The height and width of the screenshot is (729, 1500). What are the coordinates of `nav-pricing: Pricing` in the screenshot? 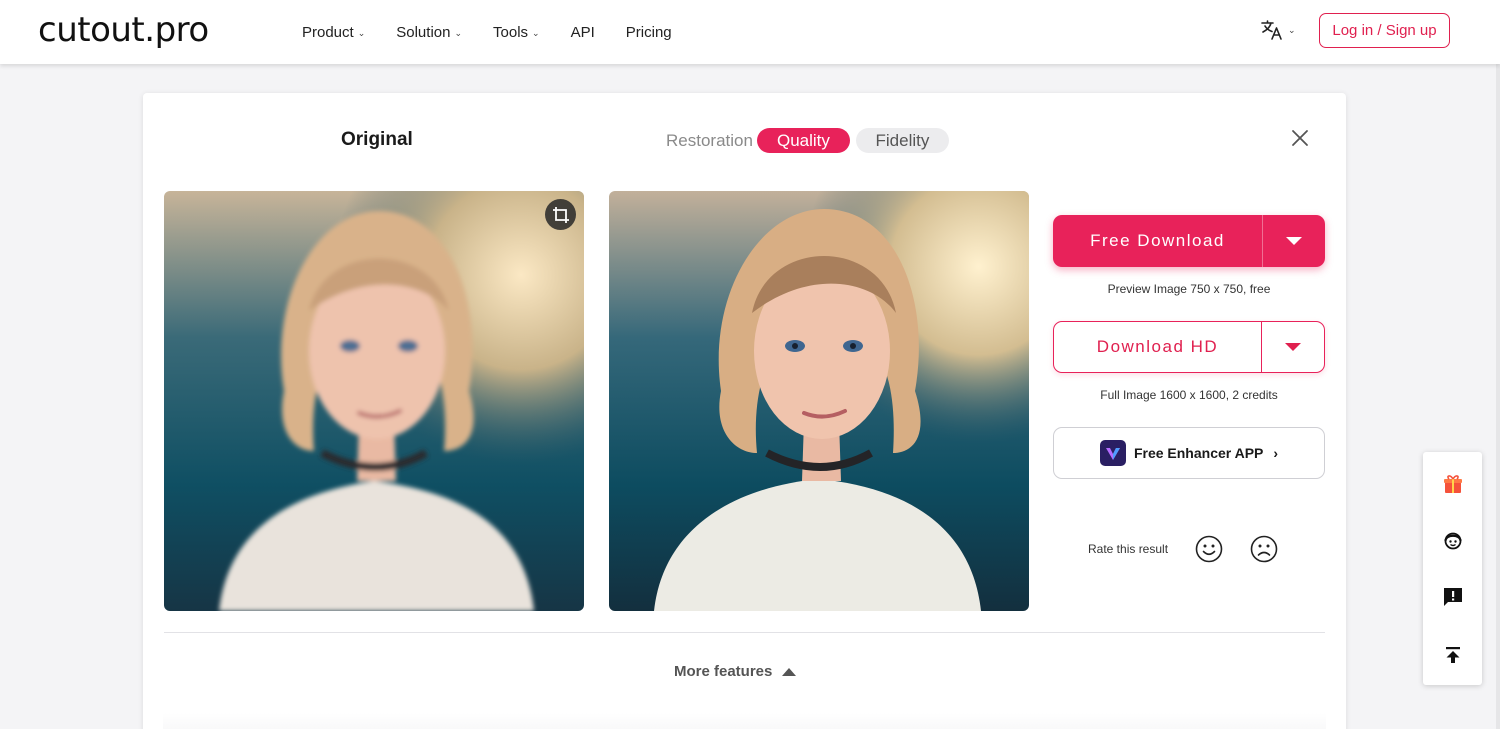 It's located at (649, 32).